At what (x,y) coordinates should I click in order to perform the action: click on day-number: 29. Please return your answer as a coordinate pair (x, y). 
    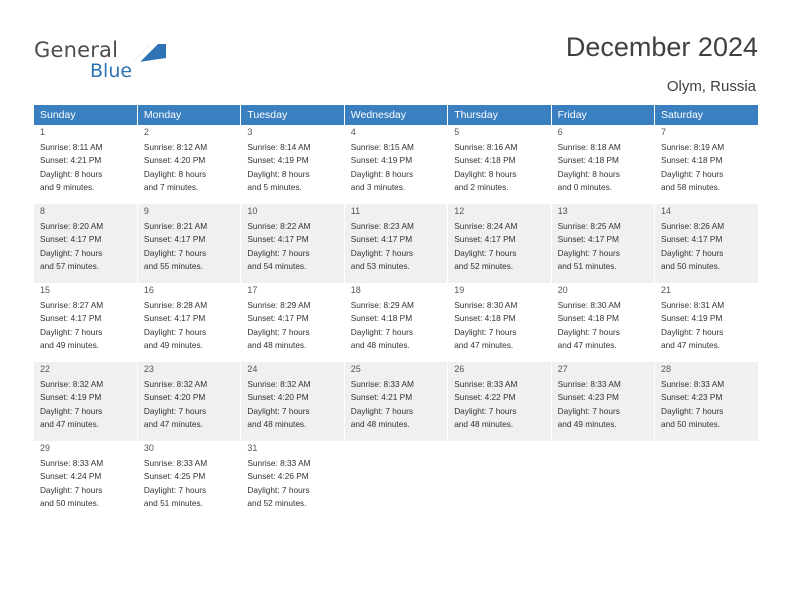
    Looking at the image, I should click on (45, 448).